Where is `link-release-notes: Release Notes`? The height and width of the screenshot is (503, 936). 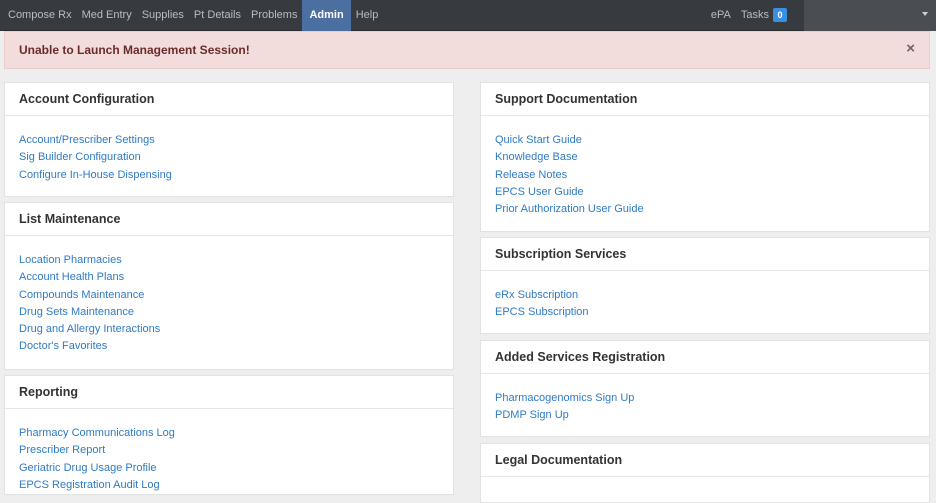
link-release-notes: Release Notes is located at coordinates (705, 175).